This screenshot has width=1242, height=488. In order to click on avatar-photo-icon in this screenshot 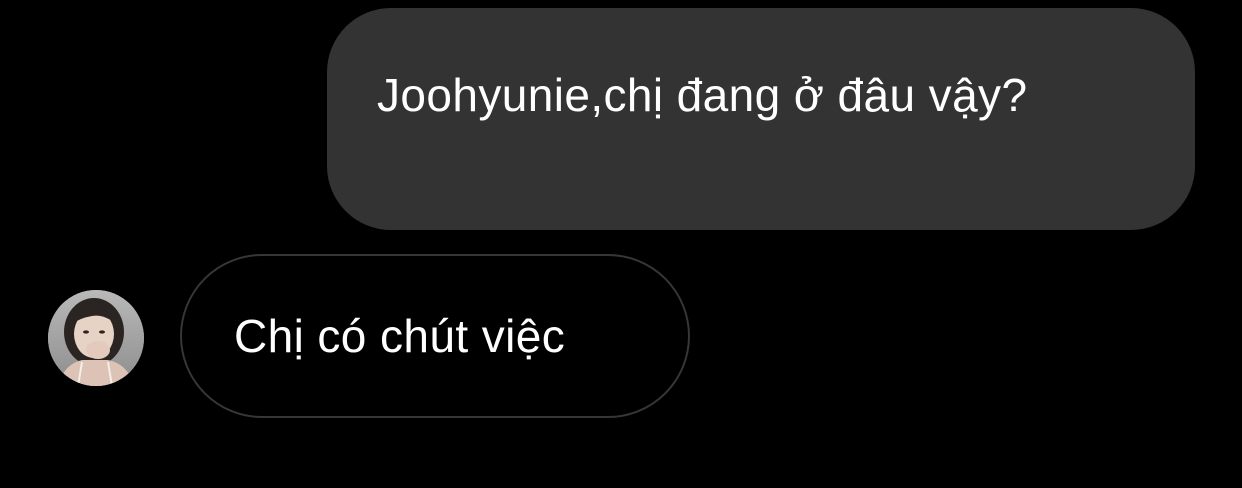, I will do `click(96, 338)`.